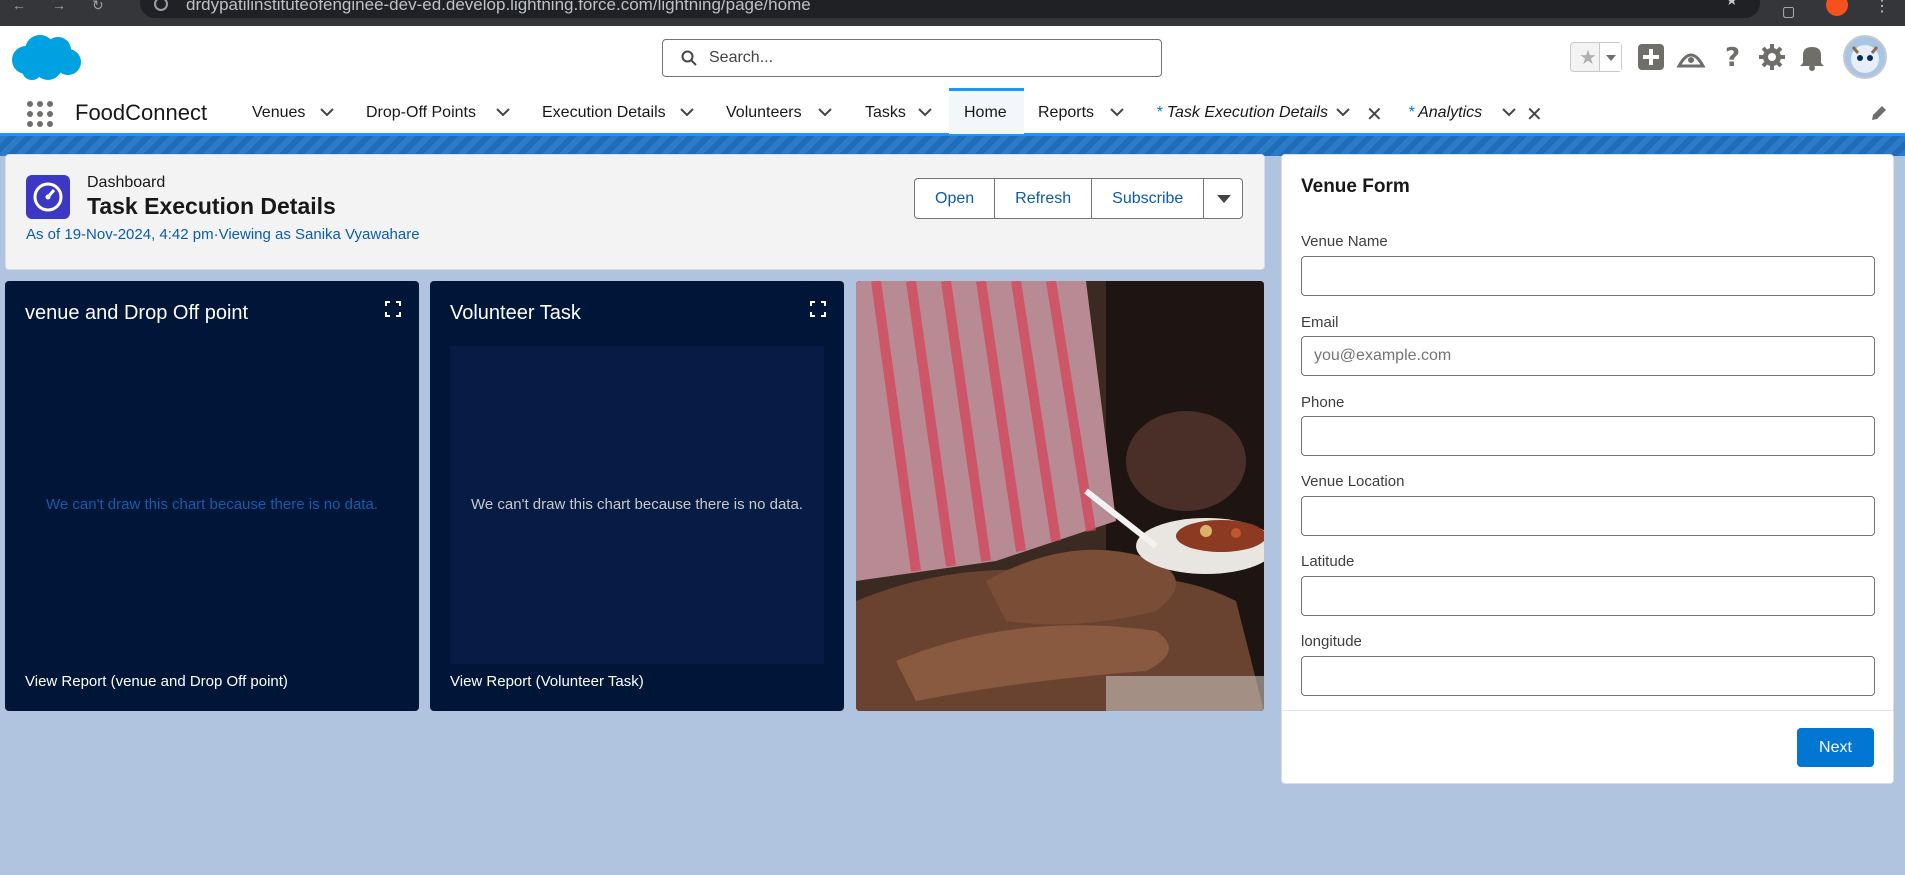  Describe the element at coordinates (1587, 710) in the screenshot. I see `form-footer-divider` at that location.